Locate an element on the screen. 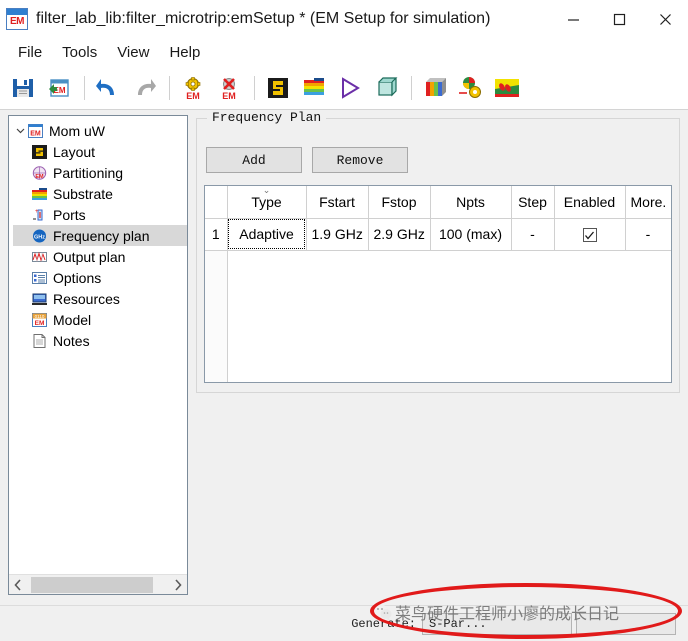  tree-item-ports: + Ports is located at coordinates (100, 214).